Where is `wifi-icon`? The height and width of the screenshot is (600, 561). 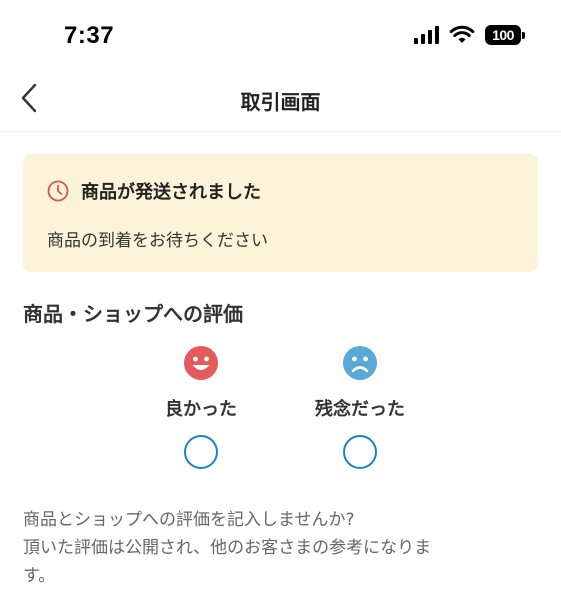 wifi-icon is located at coordinates (462, 34).